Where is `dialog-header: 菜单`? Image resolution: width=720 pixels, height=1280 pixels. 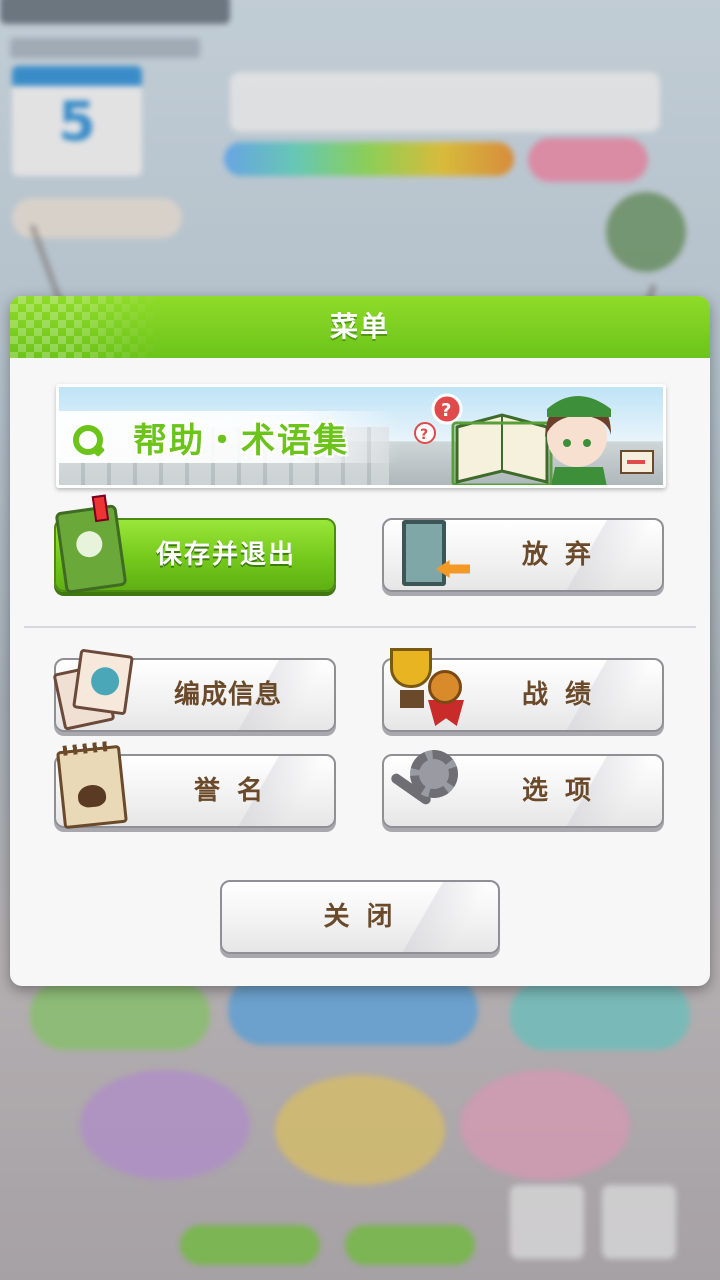
dialog-header: 菜单 is located at coordinates (360, 327).